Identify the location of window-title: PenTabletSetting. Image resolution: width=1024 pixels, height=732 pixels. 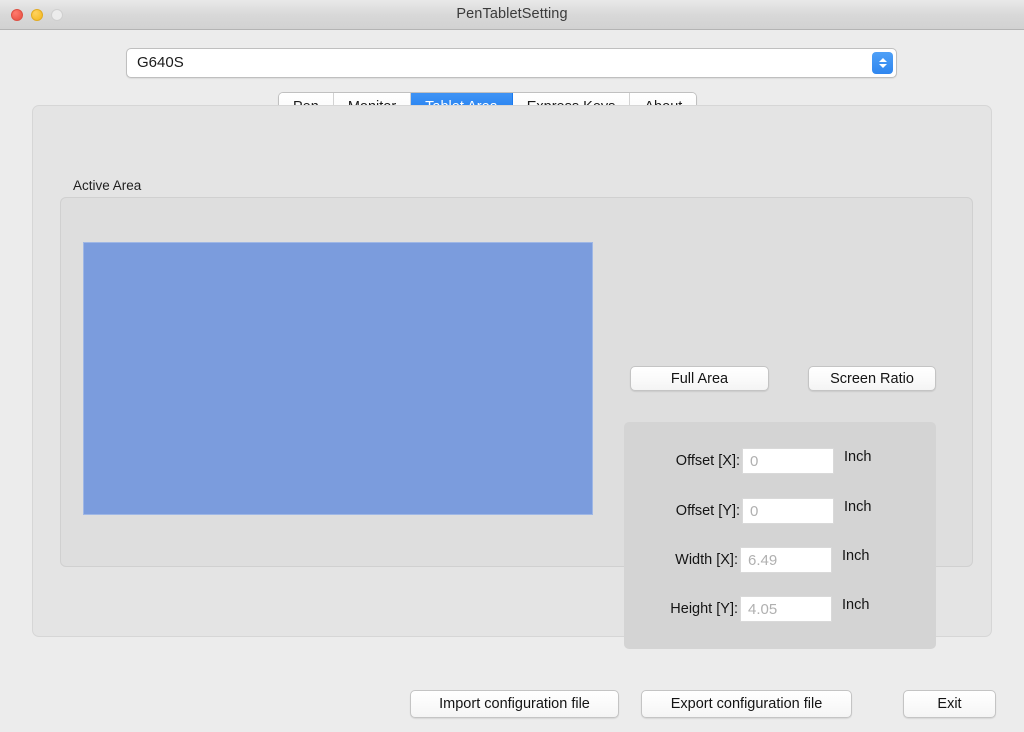
(512, 14).